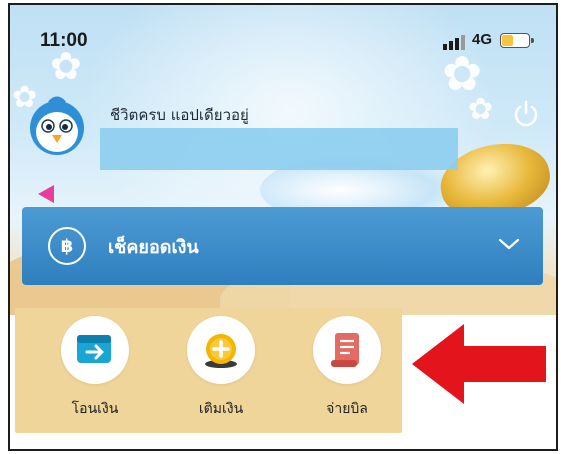  I want to click on power-icon, so click(526, 114).